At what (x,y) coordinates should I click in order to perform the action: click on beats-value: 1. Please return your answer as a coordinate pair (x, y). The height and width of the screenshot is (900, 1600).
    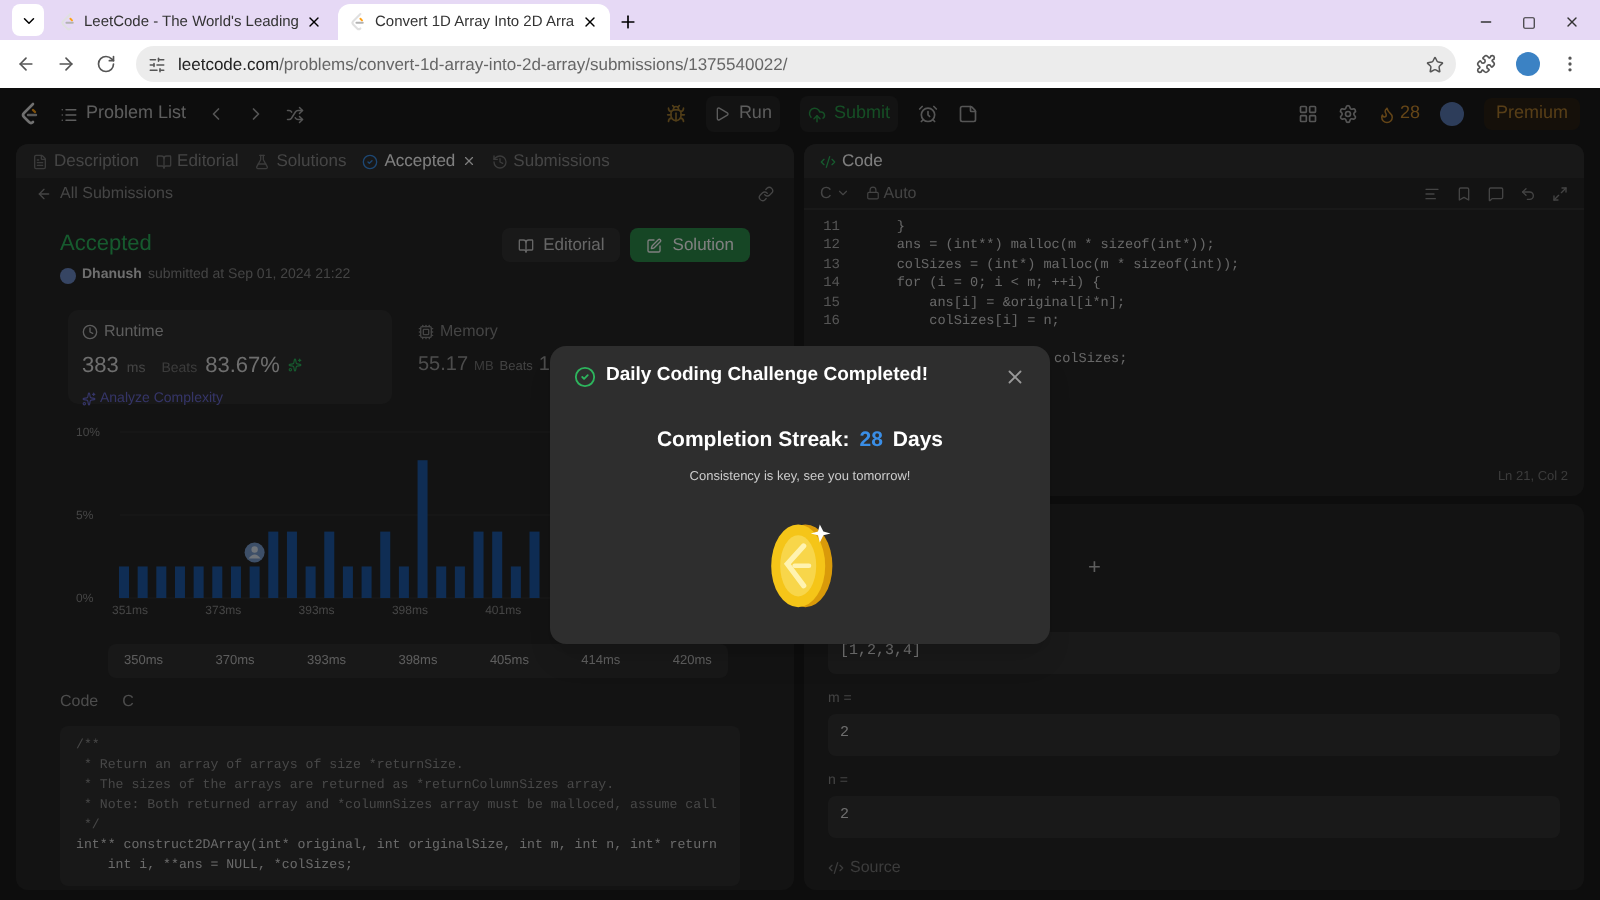
    Looking at the image, I should click on (544, 366).